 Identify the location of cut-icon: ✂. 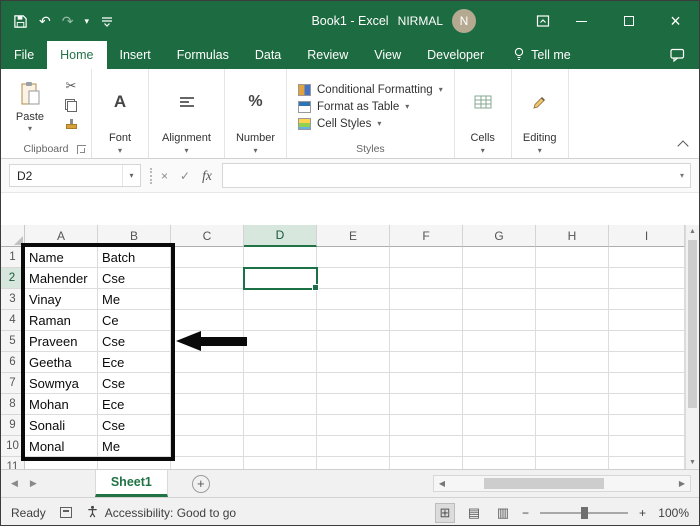
(71, 85).